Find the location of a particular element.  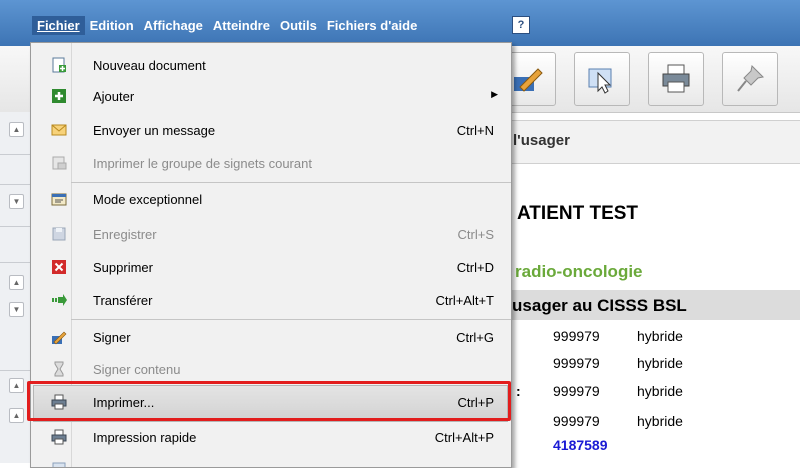

new-document-icon is located at coordinates (59, 65).